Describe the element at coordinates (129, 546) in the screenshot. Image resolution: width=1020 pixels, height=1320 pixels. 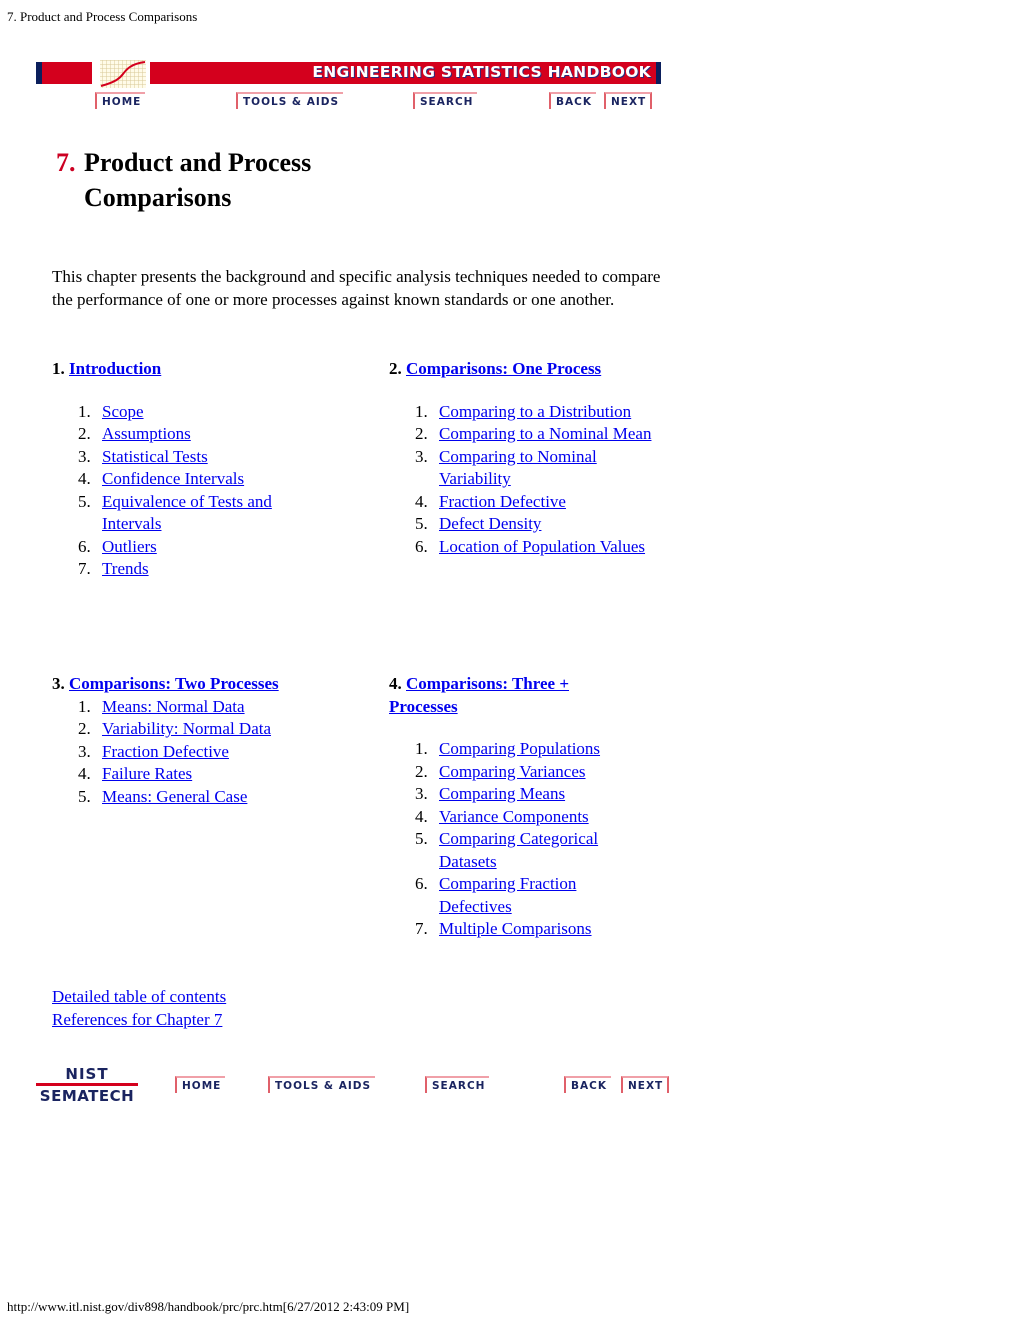
I see `link-outliers: Outliers` at that location.